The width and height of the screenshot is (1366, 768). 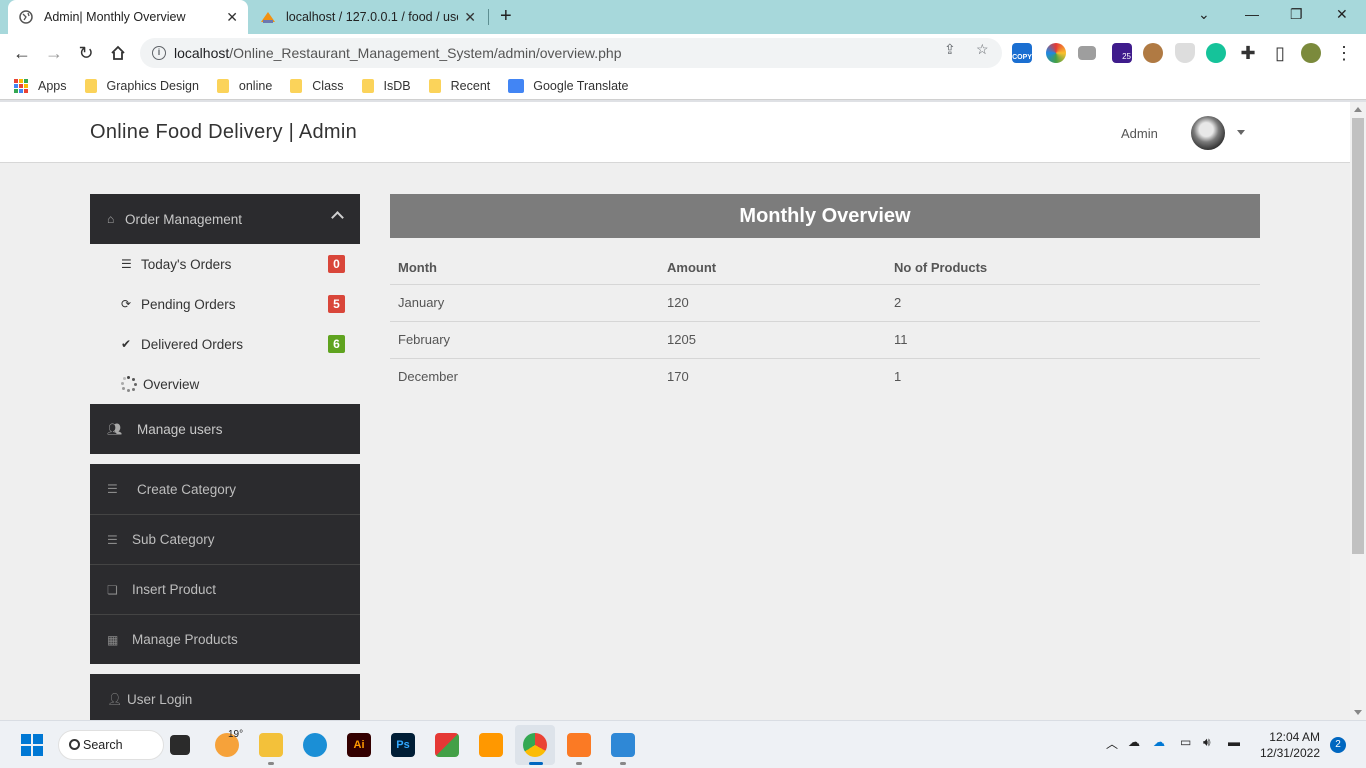 I want to click on sublime-text-icon, so click(x=491, y=745).